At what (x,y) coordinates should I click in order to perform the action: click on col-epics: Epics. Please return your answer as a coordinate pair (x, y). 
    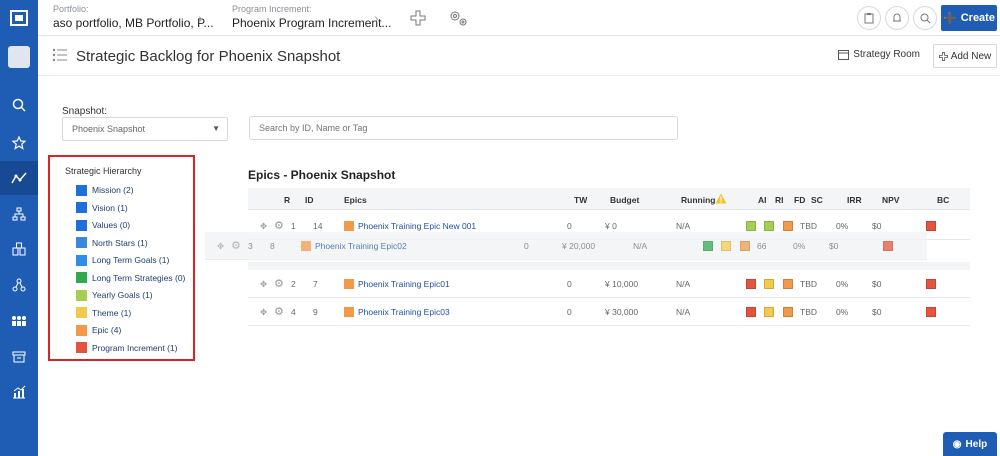
    Looking at the image, I should click on (355, 200).